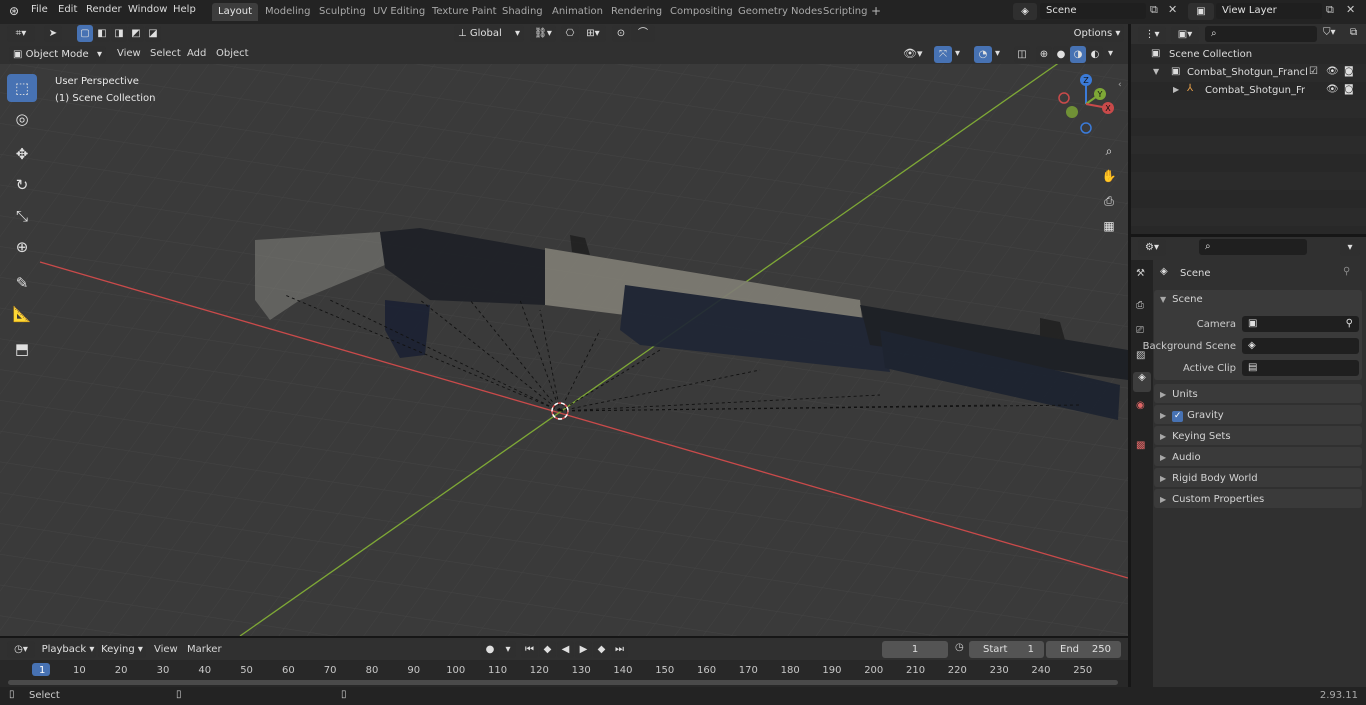  What do you see at coordinates (1176, 89) in the screenshot?
I see `expand-right-icon: ▶` at bounding box center [1176, 89].